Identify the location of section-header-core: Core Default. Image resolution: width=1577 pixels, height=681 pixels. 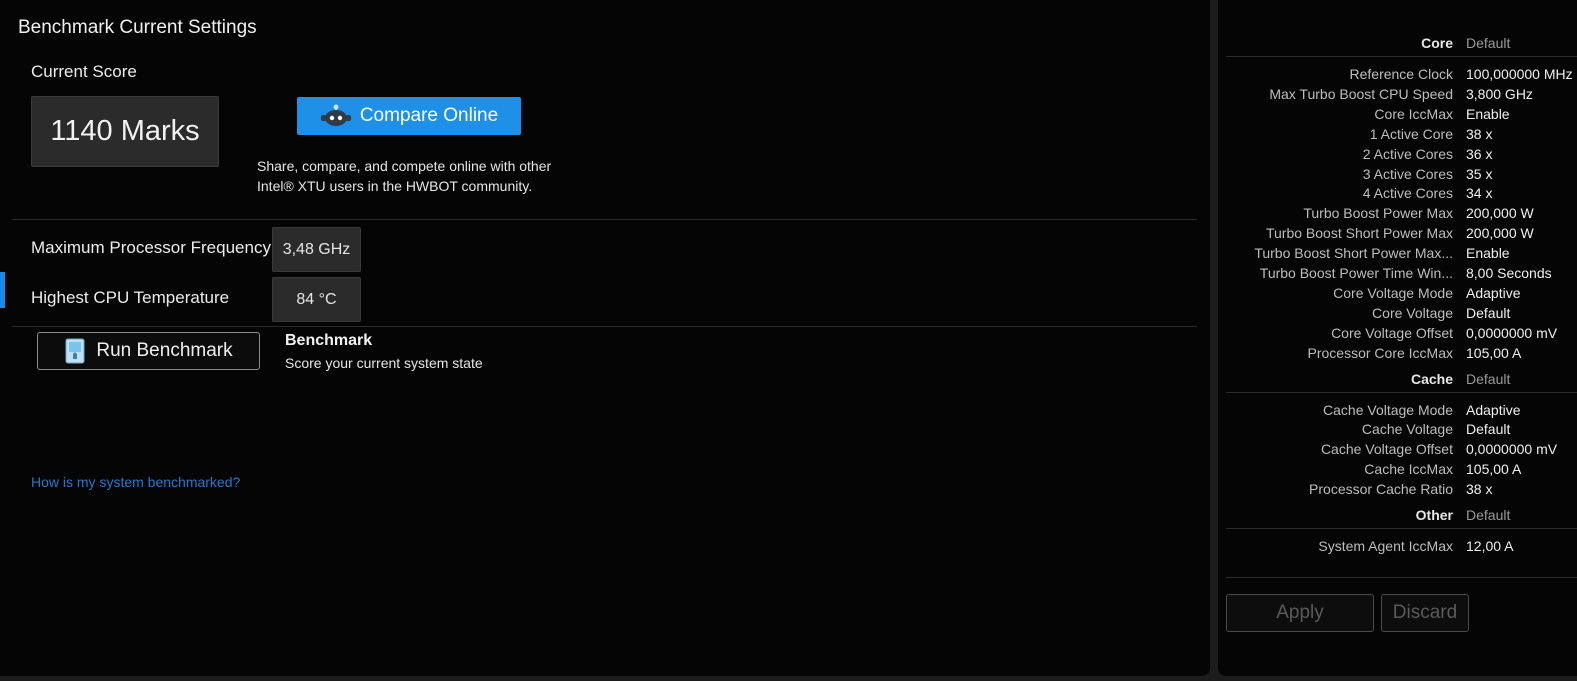
(1397, 43).